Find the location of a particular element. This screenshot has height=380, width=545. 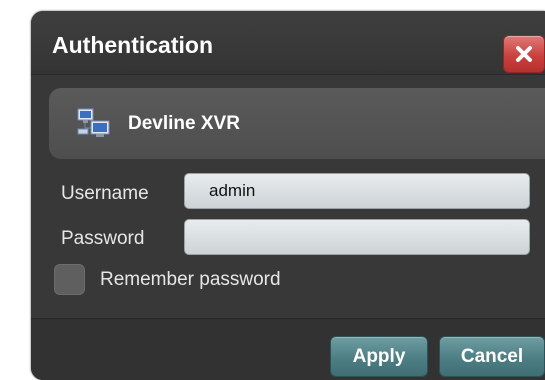

close-icon is located at coordinates (524, 54).